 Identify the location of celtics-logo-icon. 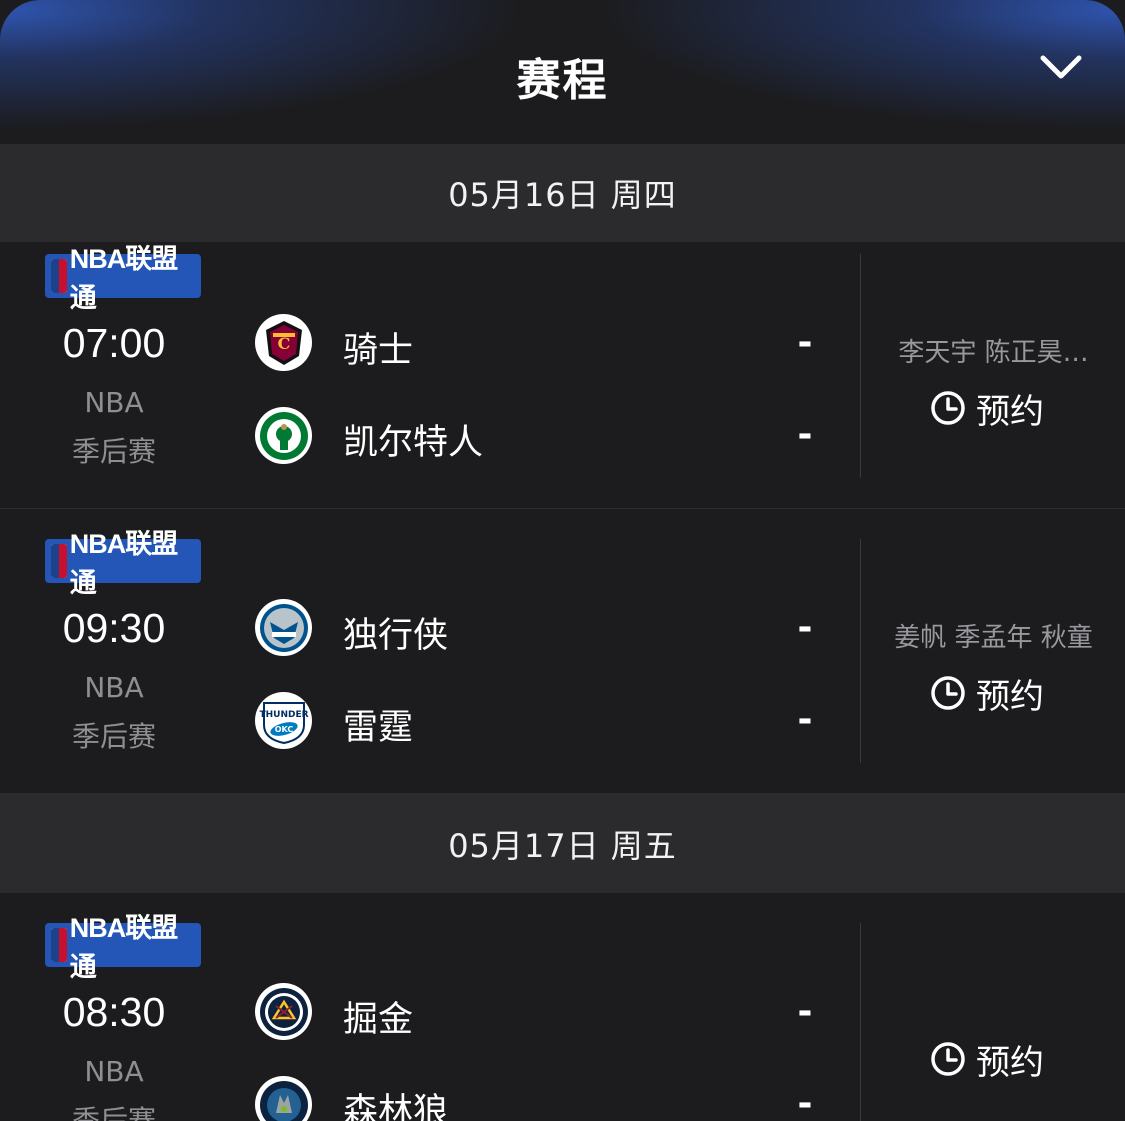
(283, 435).